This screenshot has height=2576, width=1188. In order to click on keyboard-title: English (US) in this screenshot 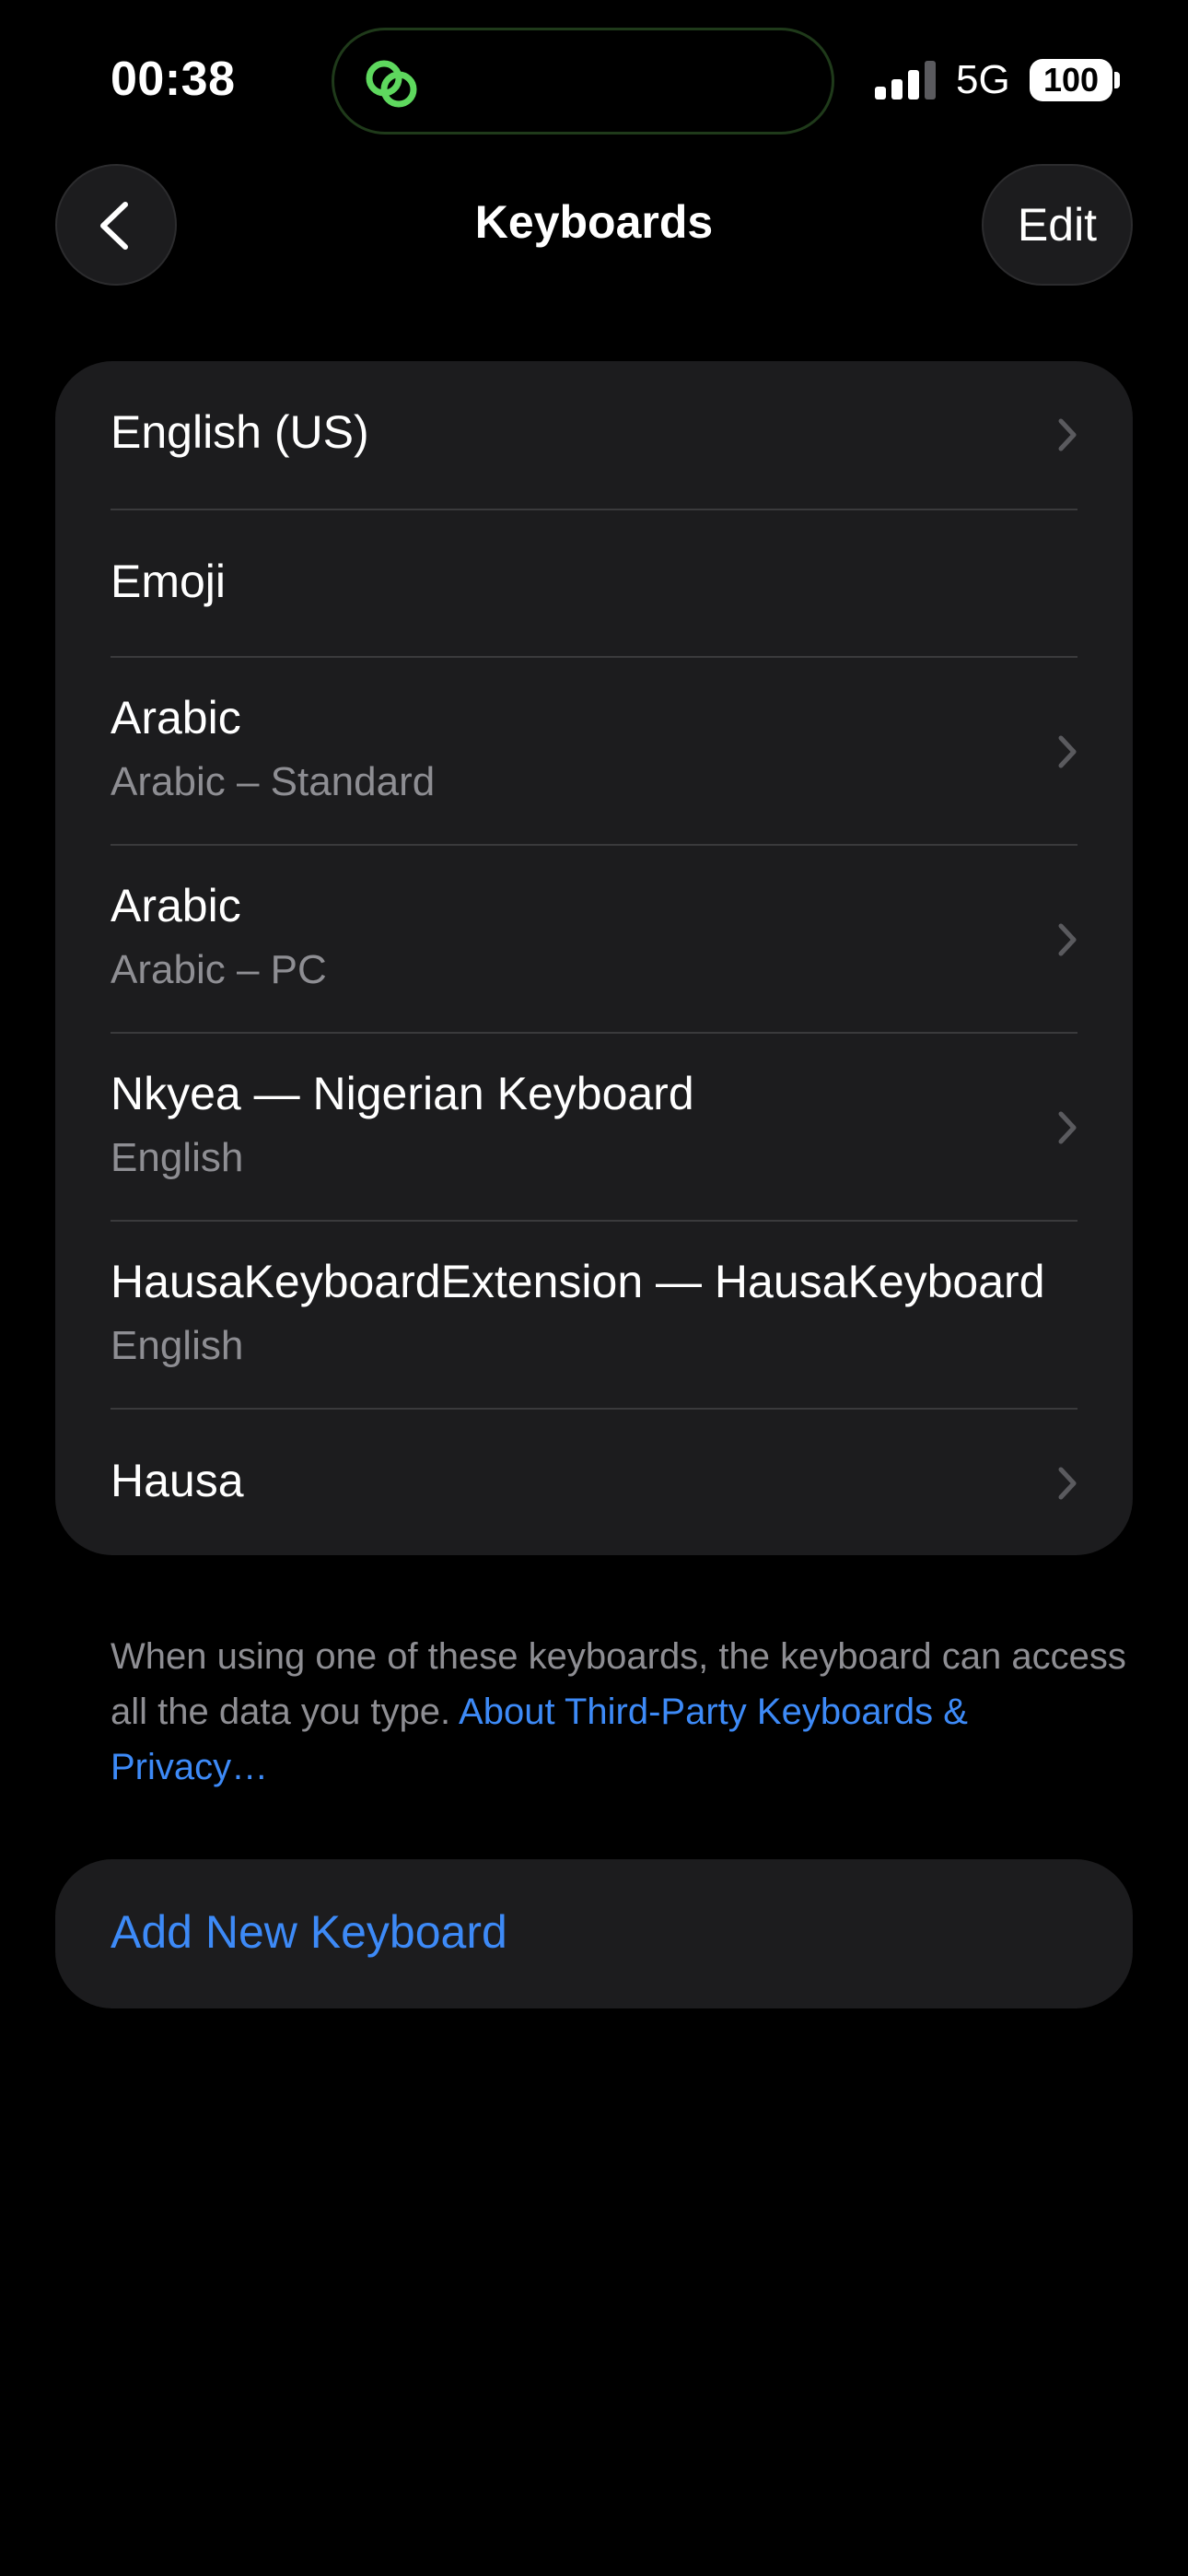, I will do `click(240, 432)`.